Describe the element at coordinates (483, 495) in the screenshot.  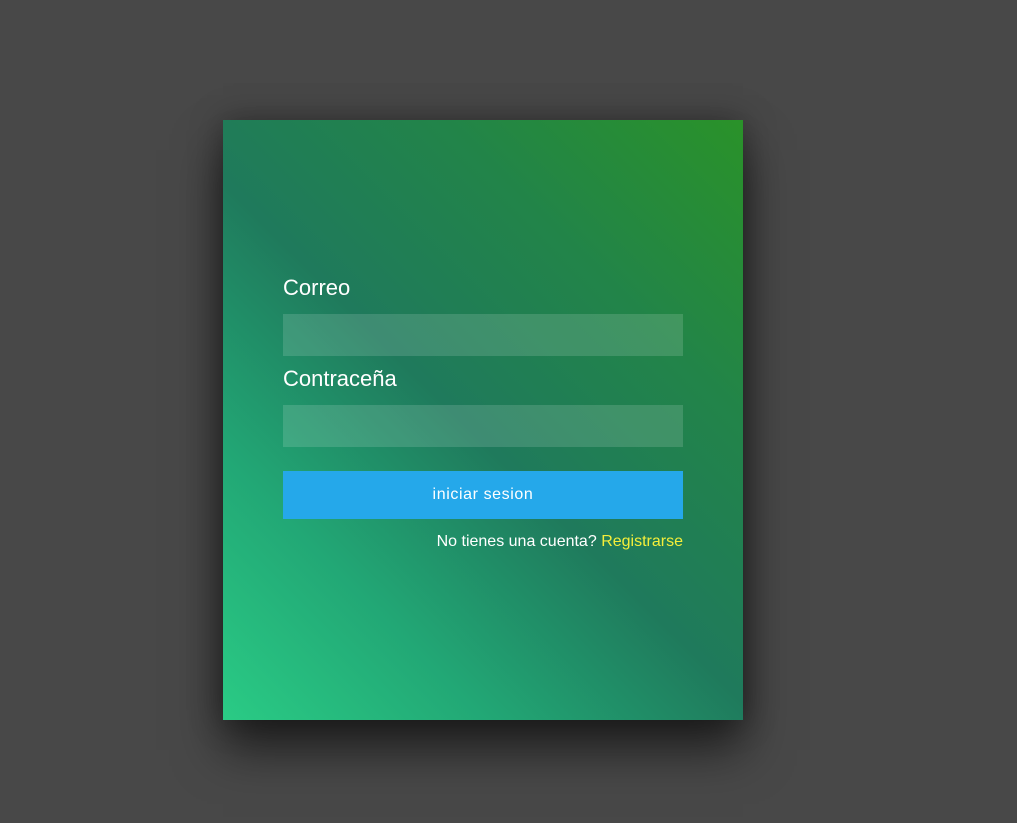
I see `login-button: iniciar sesion` at that location.